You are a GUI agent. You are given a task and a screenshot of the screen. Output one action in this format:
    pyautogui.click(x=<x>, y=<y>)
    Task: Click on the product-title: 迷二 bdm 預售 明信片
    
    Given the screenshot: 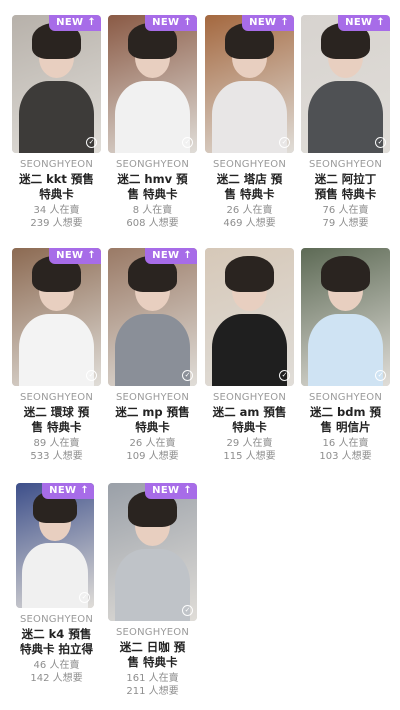 What is the action you would take?
    pyautogui.click(x=345, y=420)
    